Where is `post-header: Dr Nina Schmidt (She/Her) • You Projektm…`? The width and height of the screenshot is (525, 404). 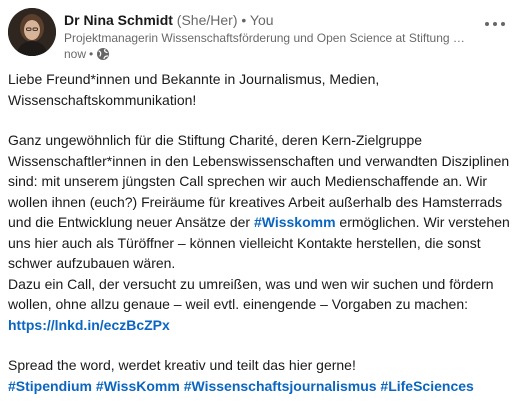
post-header: Dr Nina Schmidt (She/Her) • You Projektm… is located at coordinates (262, 36).